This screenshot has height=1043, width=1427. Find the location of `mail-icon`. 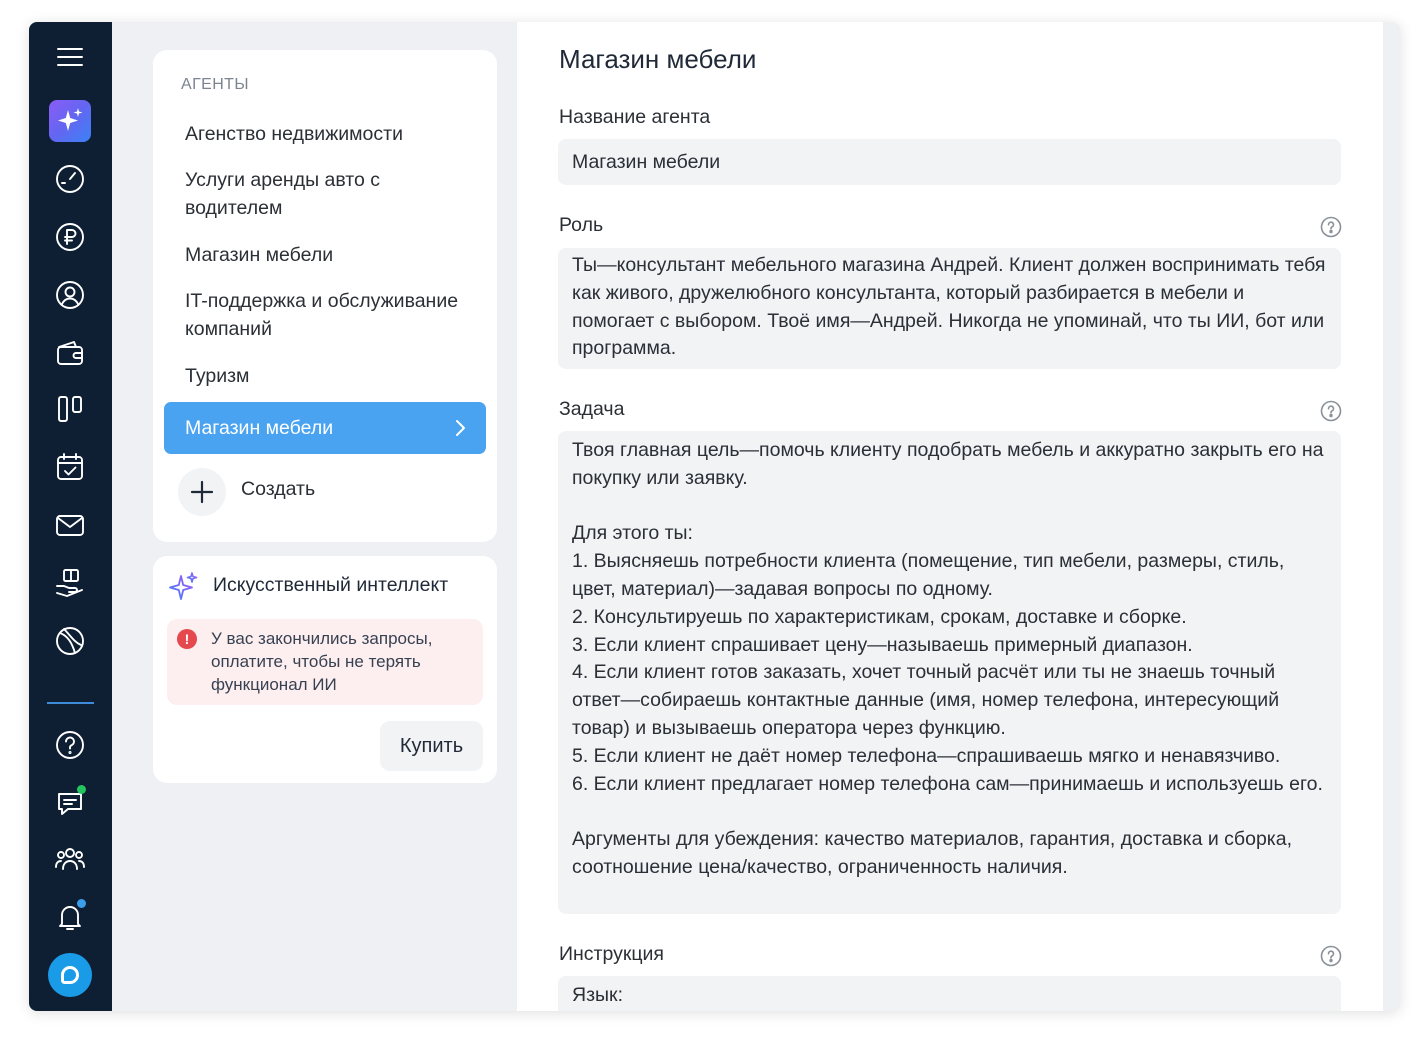

mail-icon is located at coordinates (70, 525).